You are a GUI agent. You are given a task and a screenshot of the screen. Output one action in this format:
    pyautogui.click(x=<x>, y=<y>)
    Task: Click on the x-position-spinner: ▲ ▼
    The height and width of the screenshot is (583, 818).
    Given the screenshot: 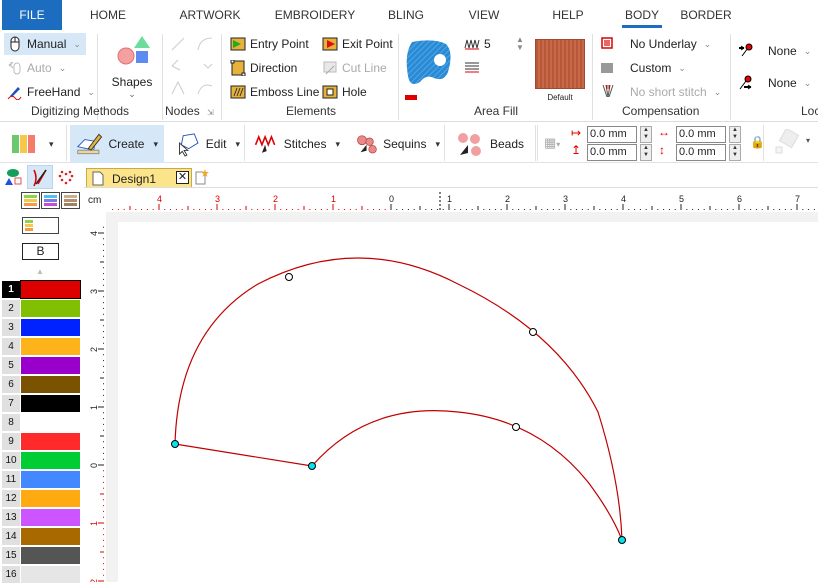 What is the action you would take?
    pyautogui.click(x=646, y=134)
    